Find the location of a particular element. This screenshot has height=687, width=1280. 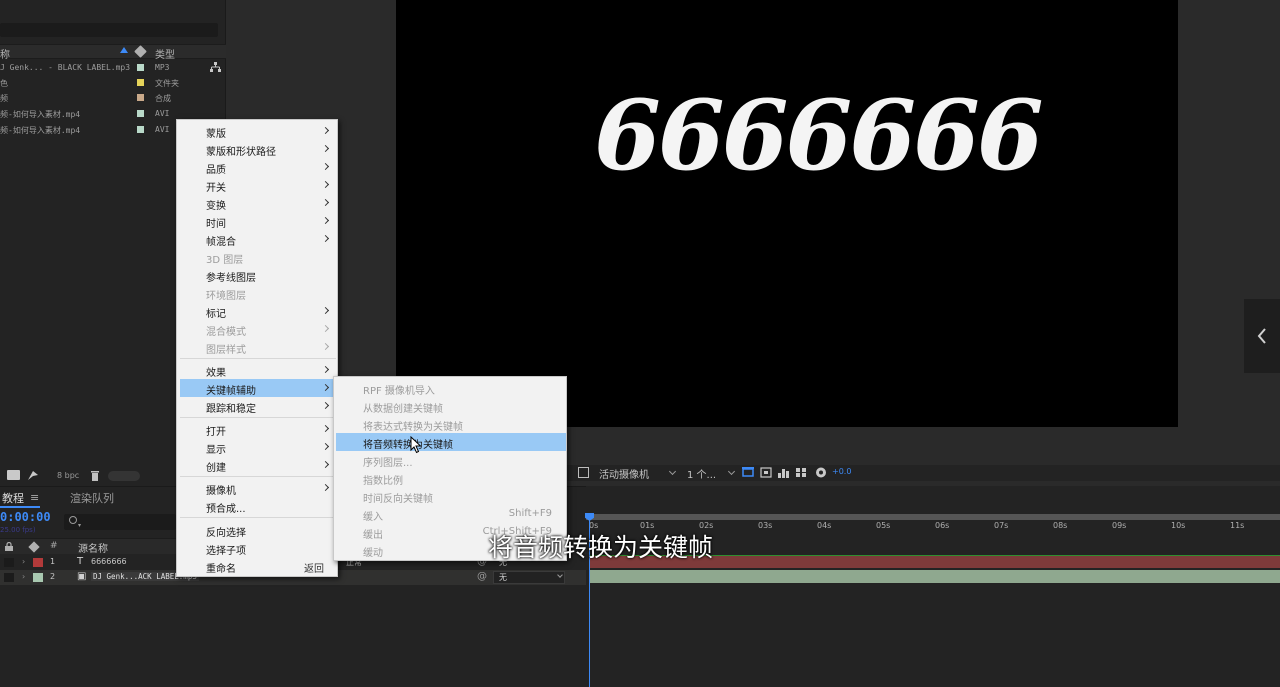

3d-renderer-icon is located at coordinates (801, 472).